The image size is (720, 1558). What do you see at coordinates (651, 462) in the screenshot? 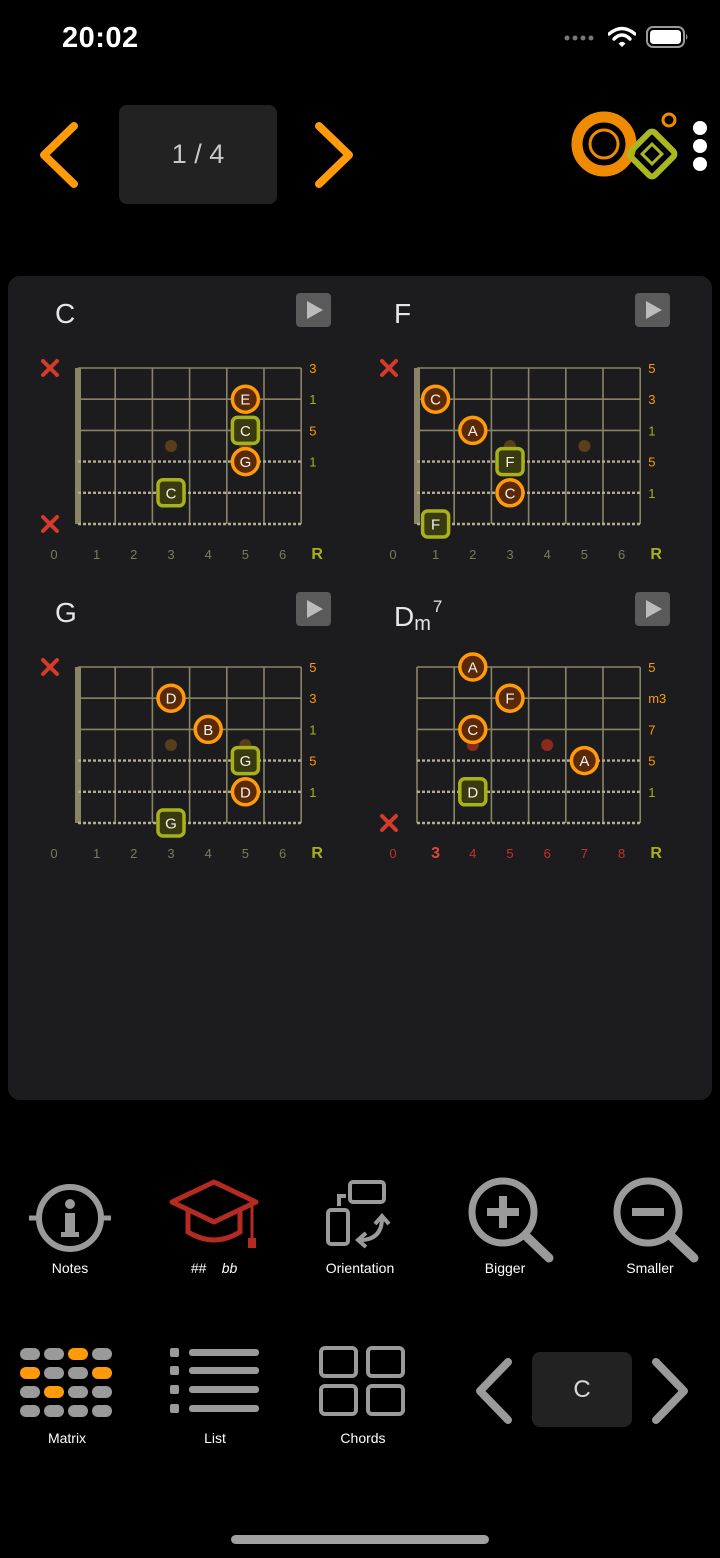
I see `interval-label: 5` at bounding box center [651, 462].